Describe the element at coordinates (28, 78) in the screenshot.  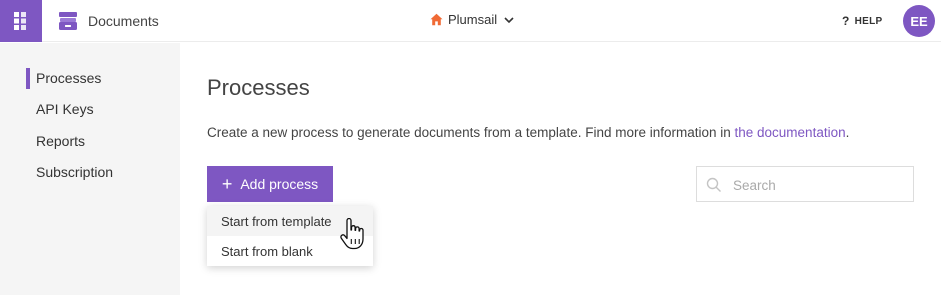
I see `active-nav-indicator` at that location.